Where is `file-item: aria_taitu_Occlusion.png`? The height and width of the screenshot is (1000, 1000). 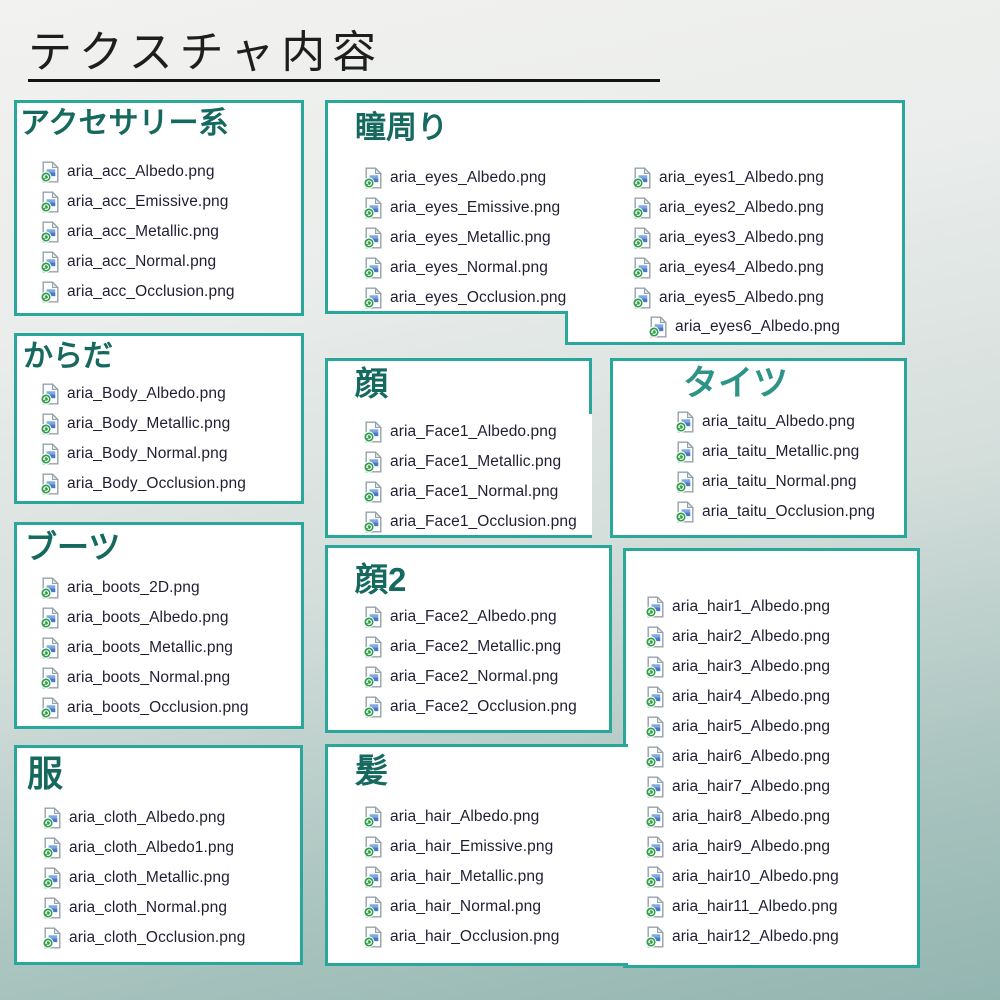 file-item: aria_taitu_Occlusion.png is located at coordinates (775, 512).